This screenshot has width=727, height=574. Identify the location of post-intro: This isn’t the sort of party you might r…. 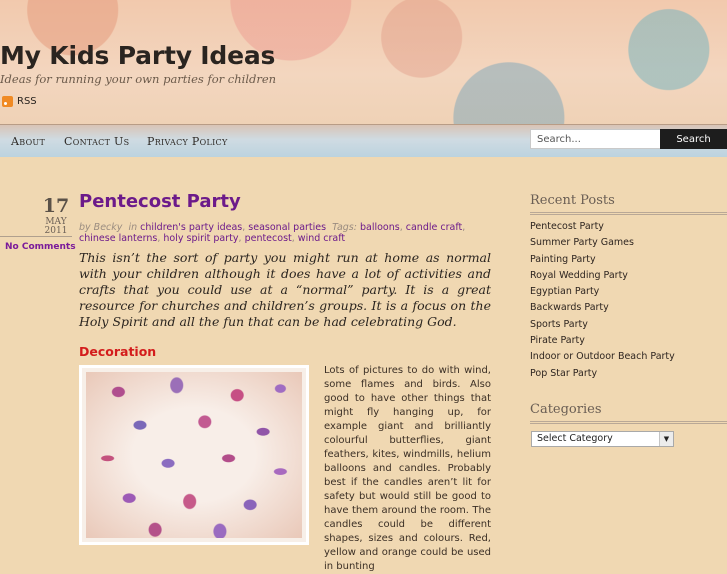
(285, 289).